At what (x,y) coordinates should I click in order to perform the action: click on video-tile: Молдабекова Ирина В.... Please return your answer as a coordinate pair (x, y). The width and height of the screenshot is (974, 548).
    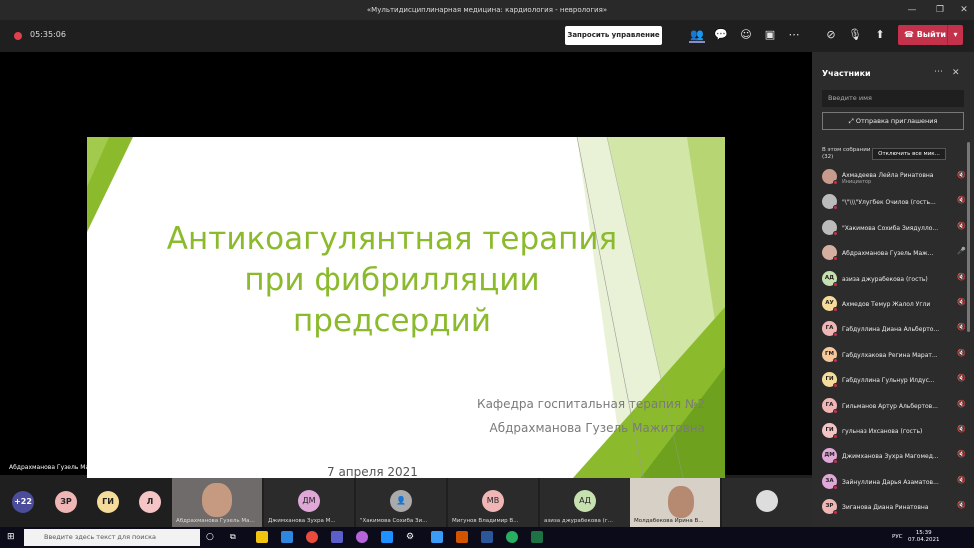
    Looking at the image, I should click on (675, 502).